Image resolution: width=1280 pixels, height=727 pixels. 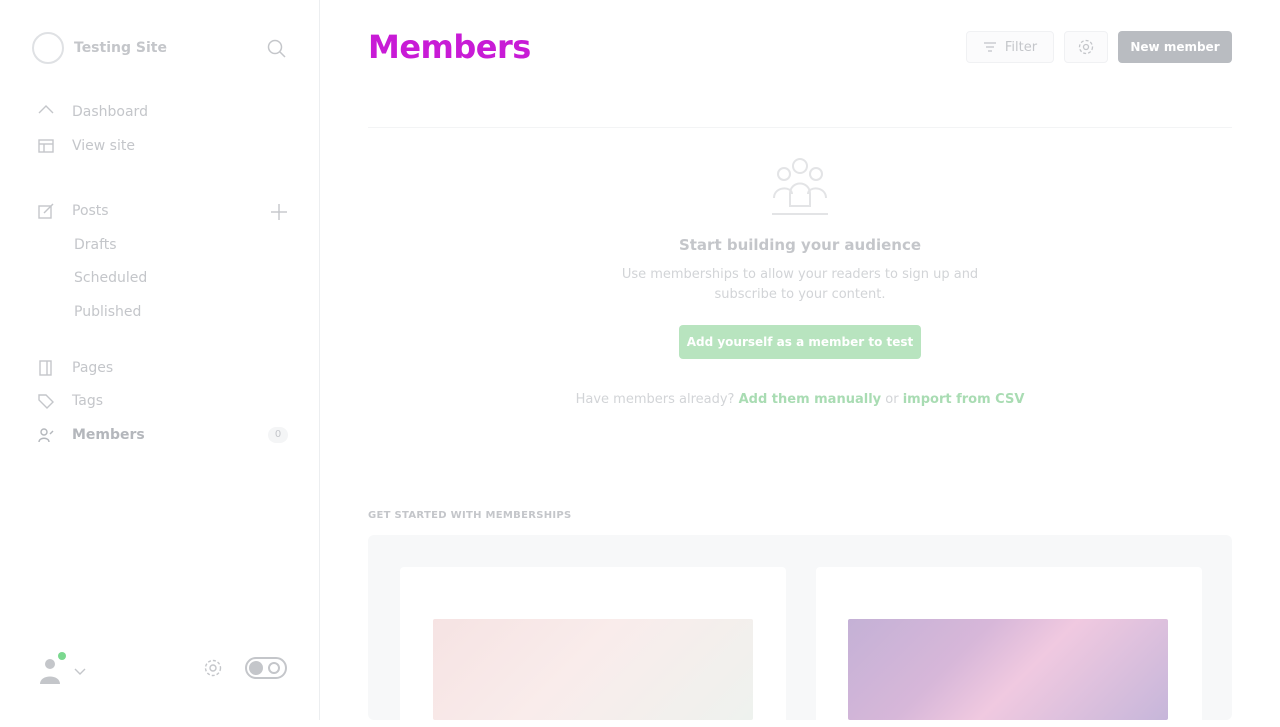 I want to click on tags-icon, so click(x=46, y=401).